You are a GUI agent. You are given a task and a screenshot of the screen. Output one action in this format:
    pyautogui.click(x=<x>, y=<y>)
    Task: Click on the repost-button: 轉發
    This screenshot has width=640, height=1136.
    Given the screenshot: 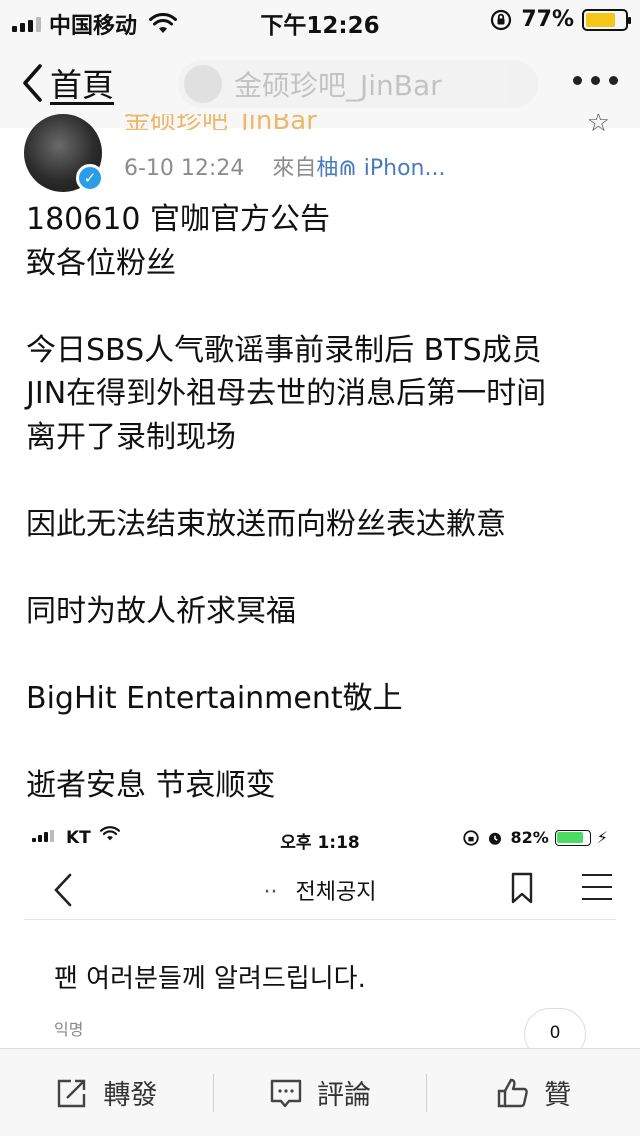 What is the action you would take?
    pyautogui.click(x=106, y=1092)
    